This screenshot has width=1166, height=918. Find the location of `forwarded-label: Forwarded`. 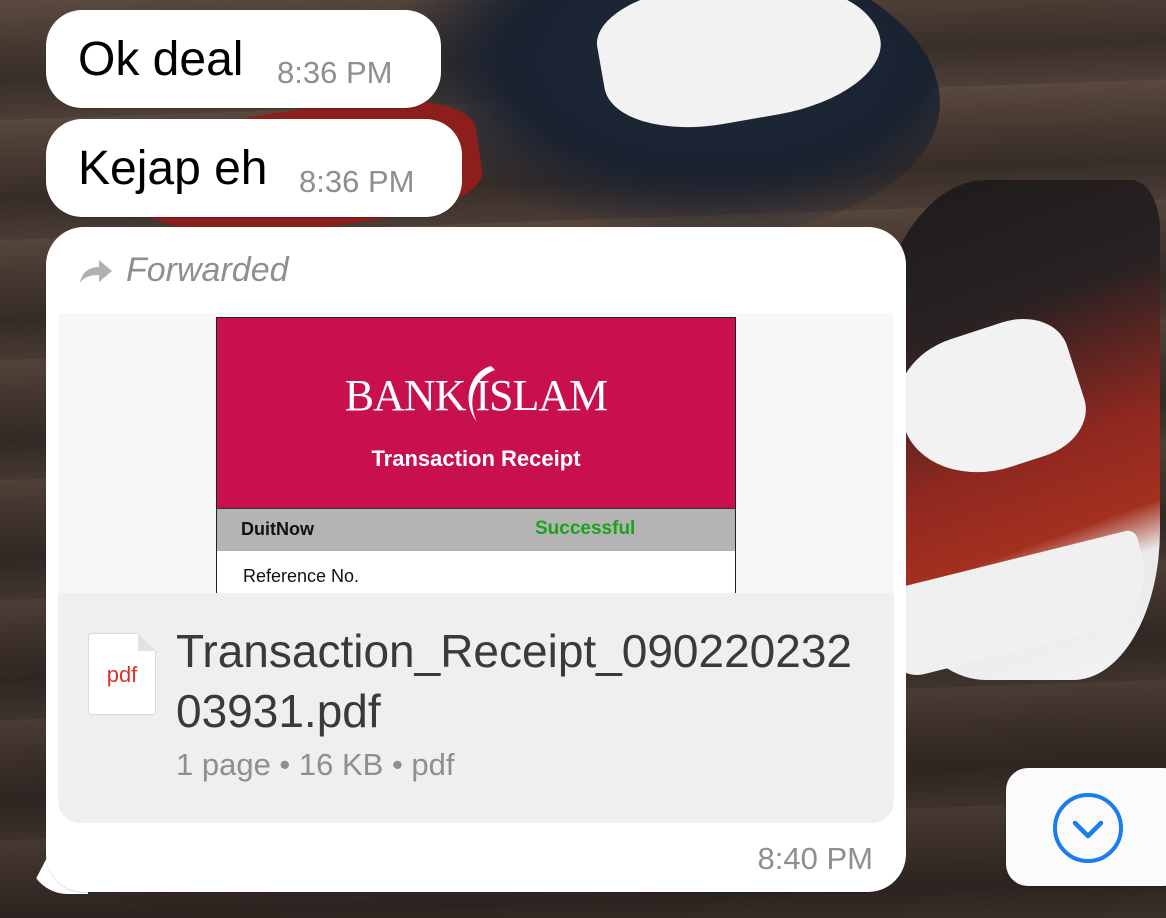

forwarded-label: Forwarded is located at coordinates (207, 270).